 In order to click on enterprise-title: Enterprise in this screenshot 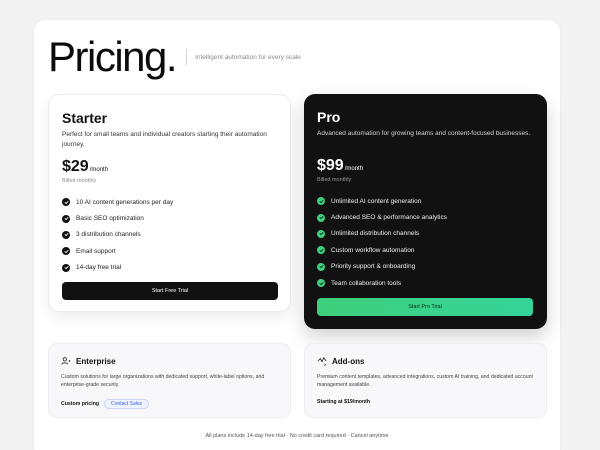, I will do `click(96, 361)`.